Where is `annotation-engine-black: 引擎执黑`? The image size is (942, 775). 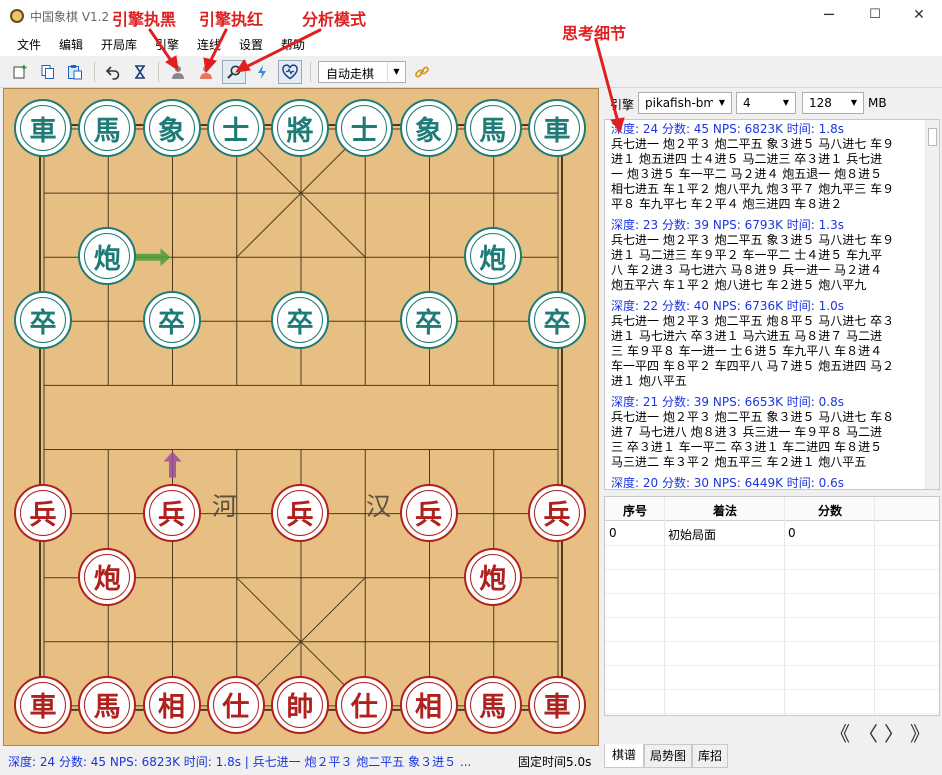 annotation-engine-black: 引擎执黑 is located at coordinates (144, 19).